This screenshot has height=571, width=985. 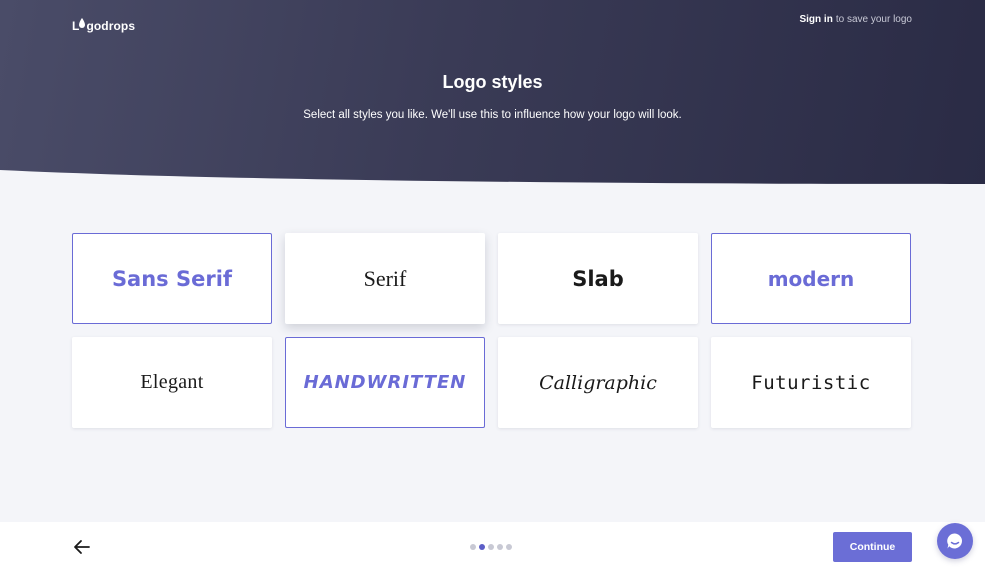 I want to click on signin-link: Sign in, so click(x=815, y=19).